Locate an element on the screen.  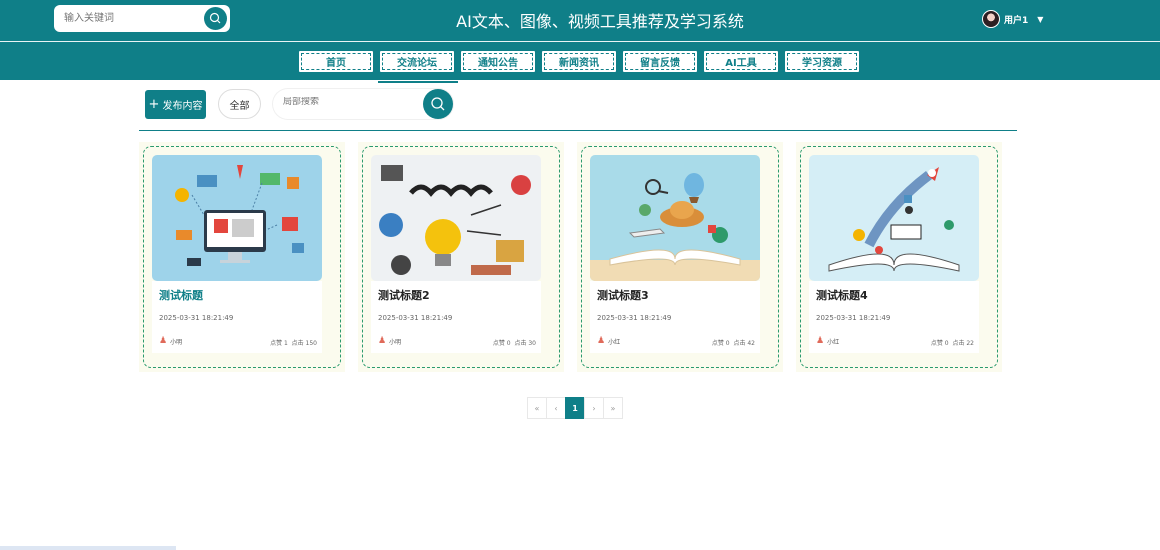
top-search-button is located at coordinates (215, 18).